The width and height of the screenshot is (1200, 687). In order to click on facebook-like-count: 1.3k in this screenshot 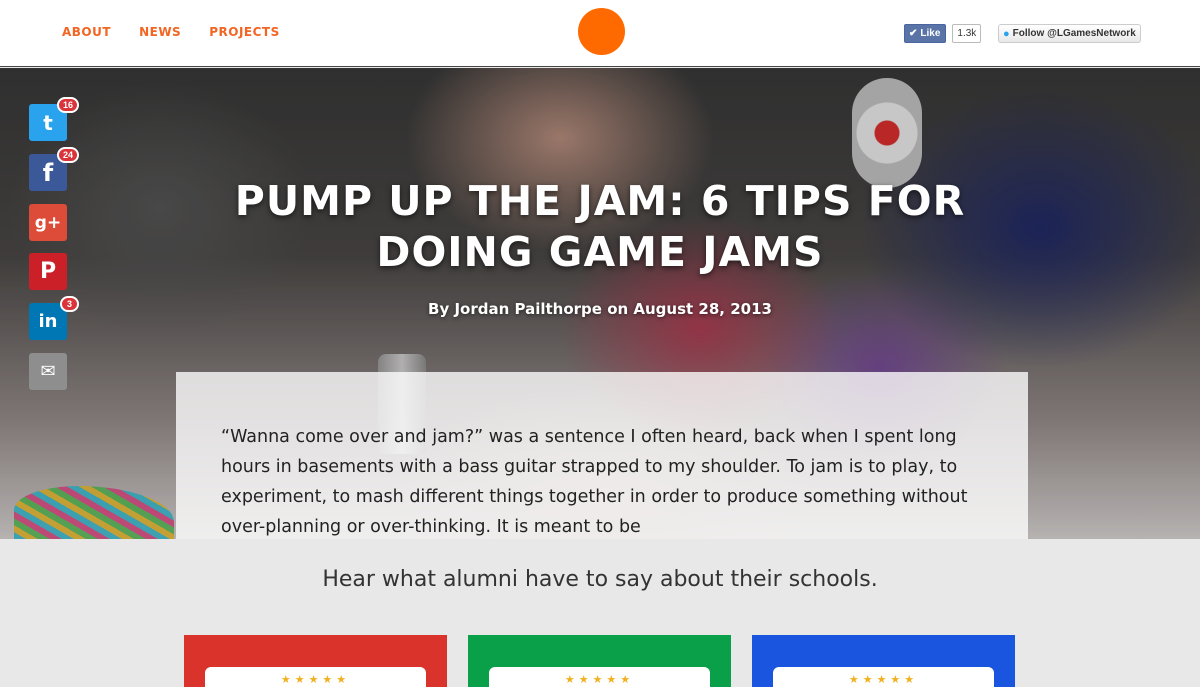, I will do `click(967, 33)`.